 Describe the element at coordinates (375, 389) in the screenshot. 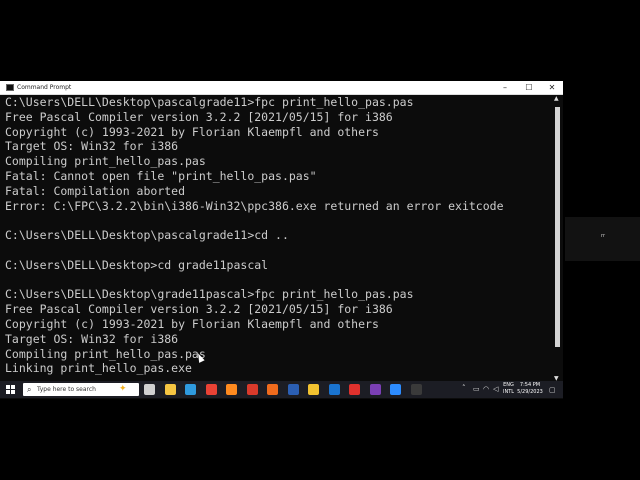

I see `app-purple-icon` at that location.